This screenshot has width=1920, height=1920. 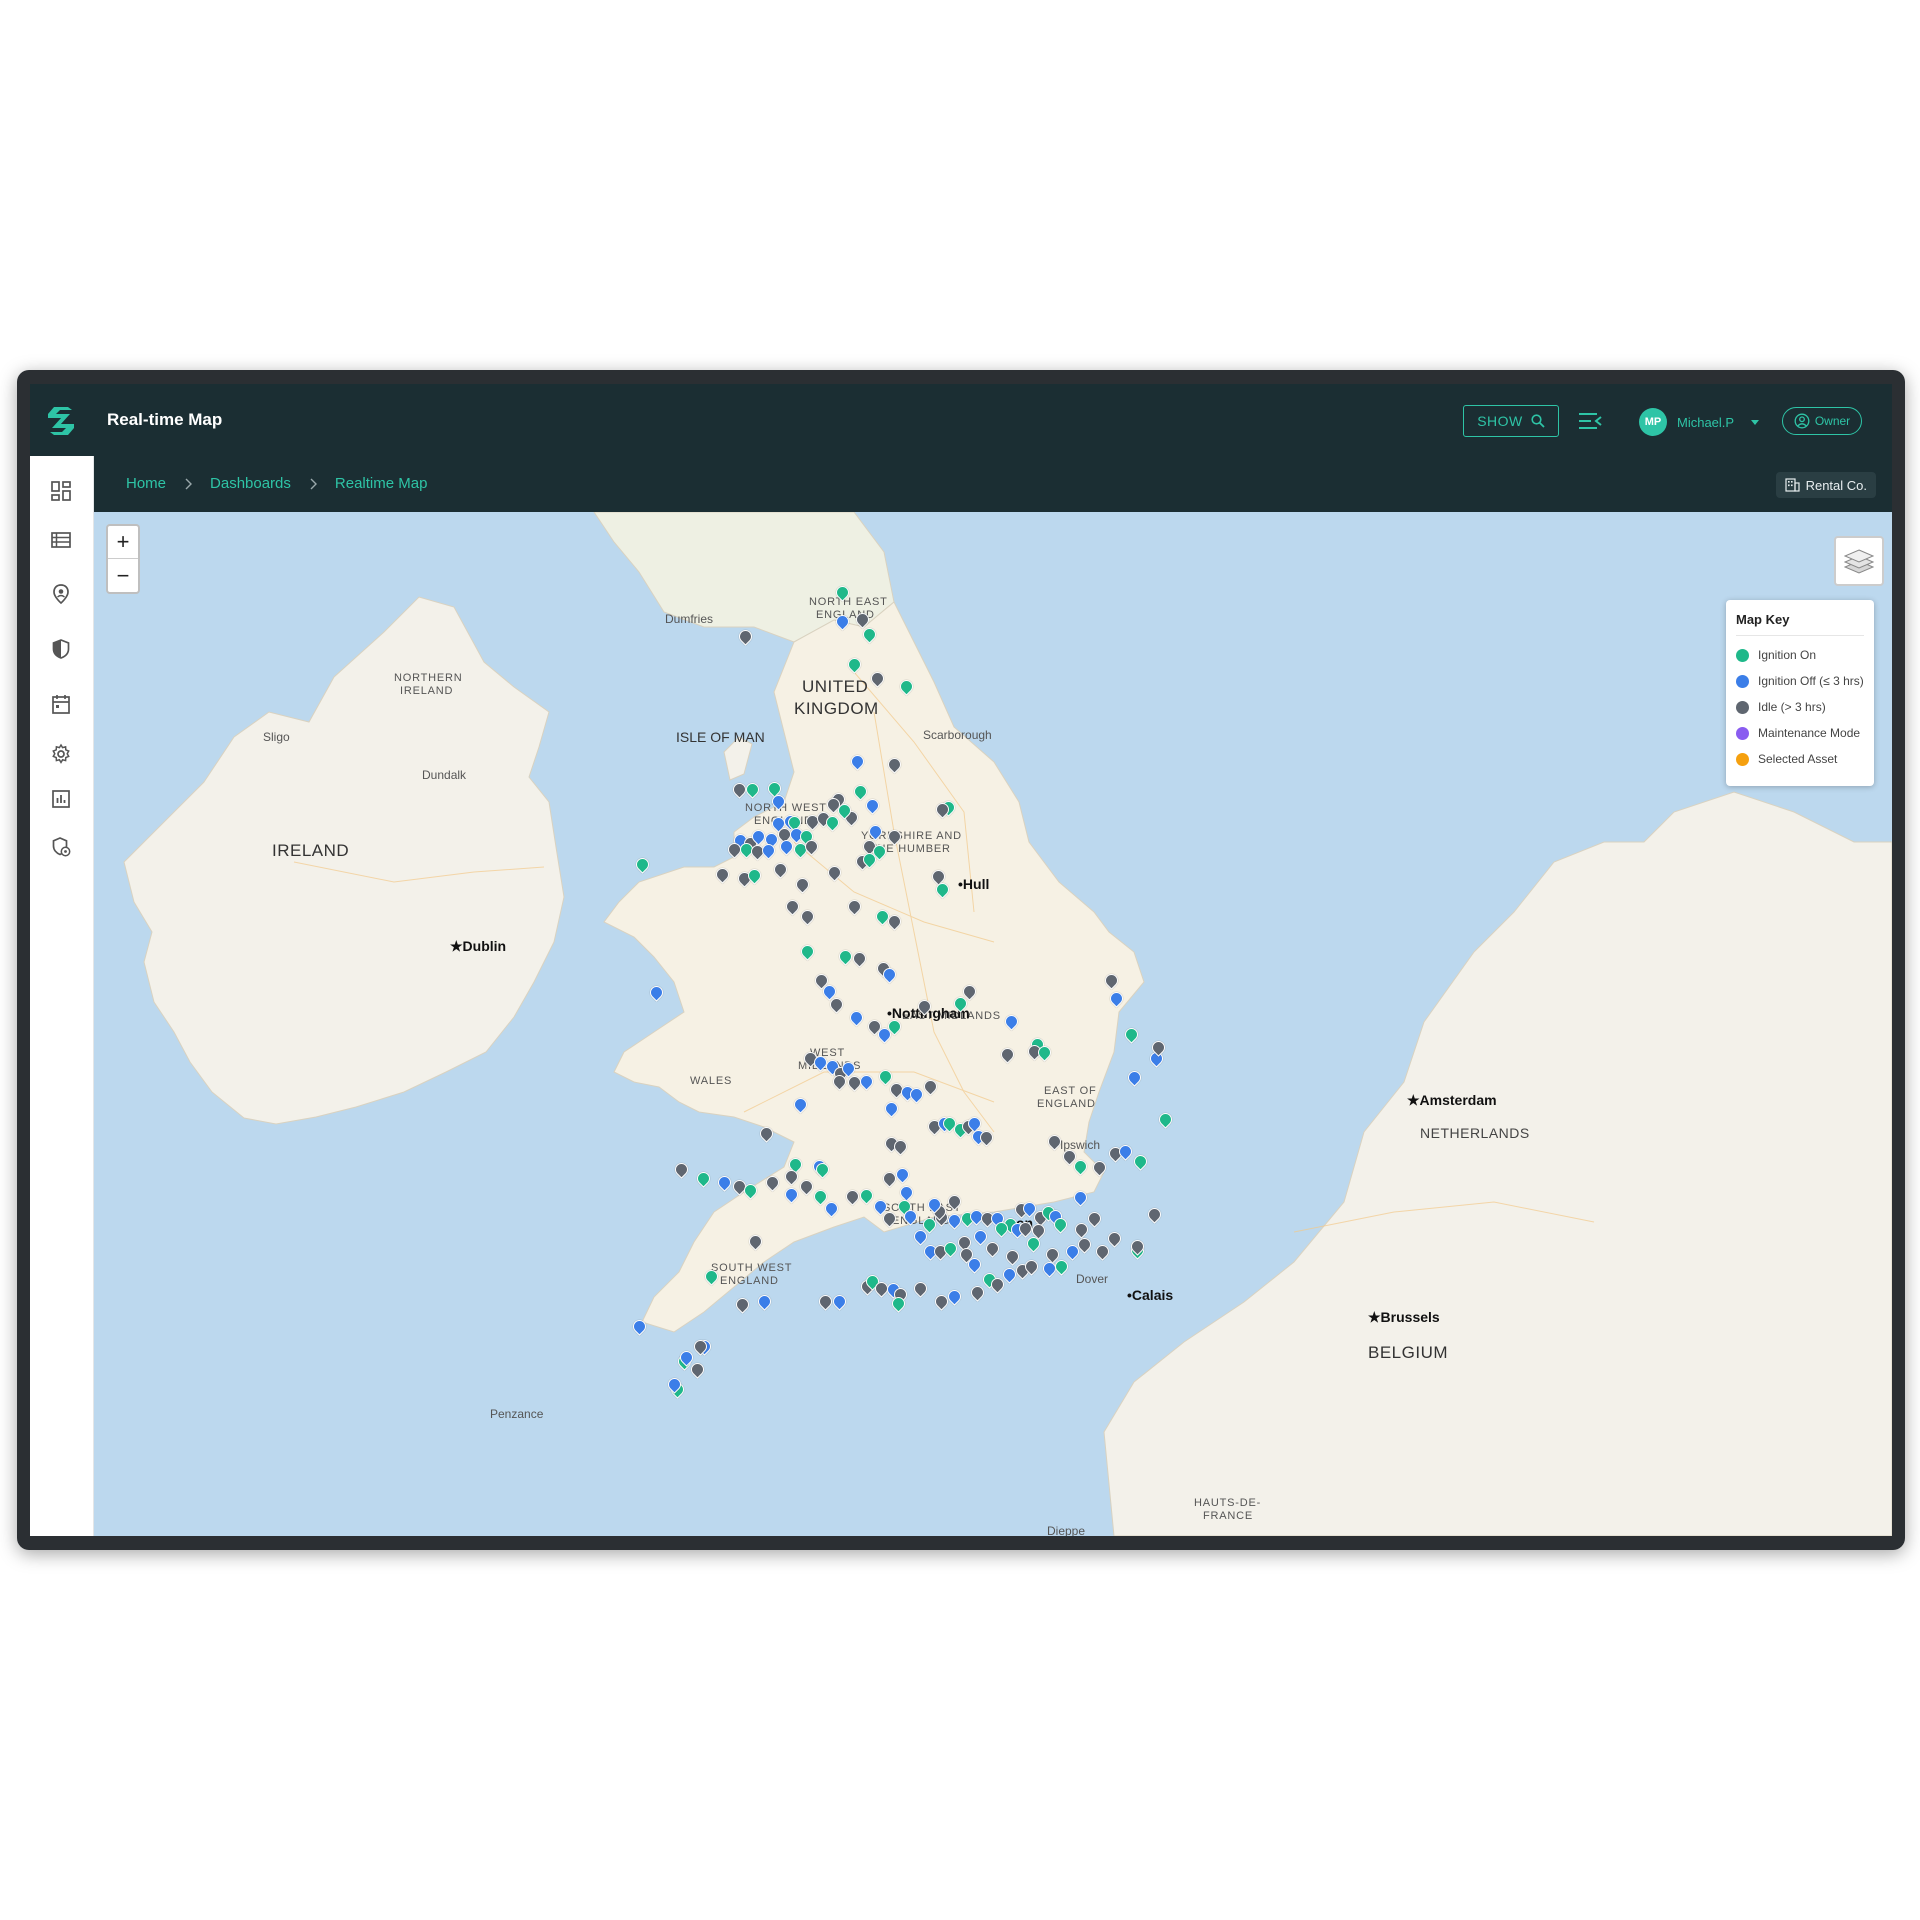 What do you see at coordinates (165, 419) in the screenshot?
I see `page-title: Real-time Map` at bounding box center [165, 419].